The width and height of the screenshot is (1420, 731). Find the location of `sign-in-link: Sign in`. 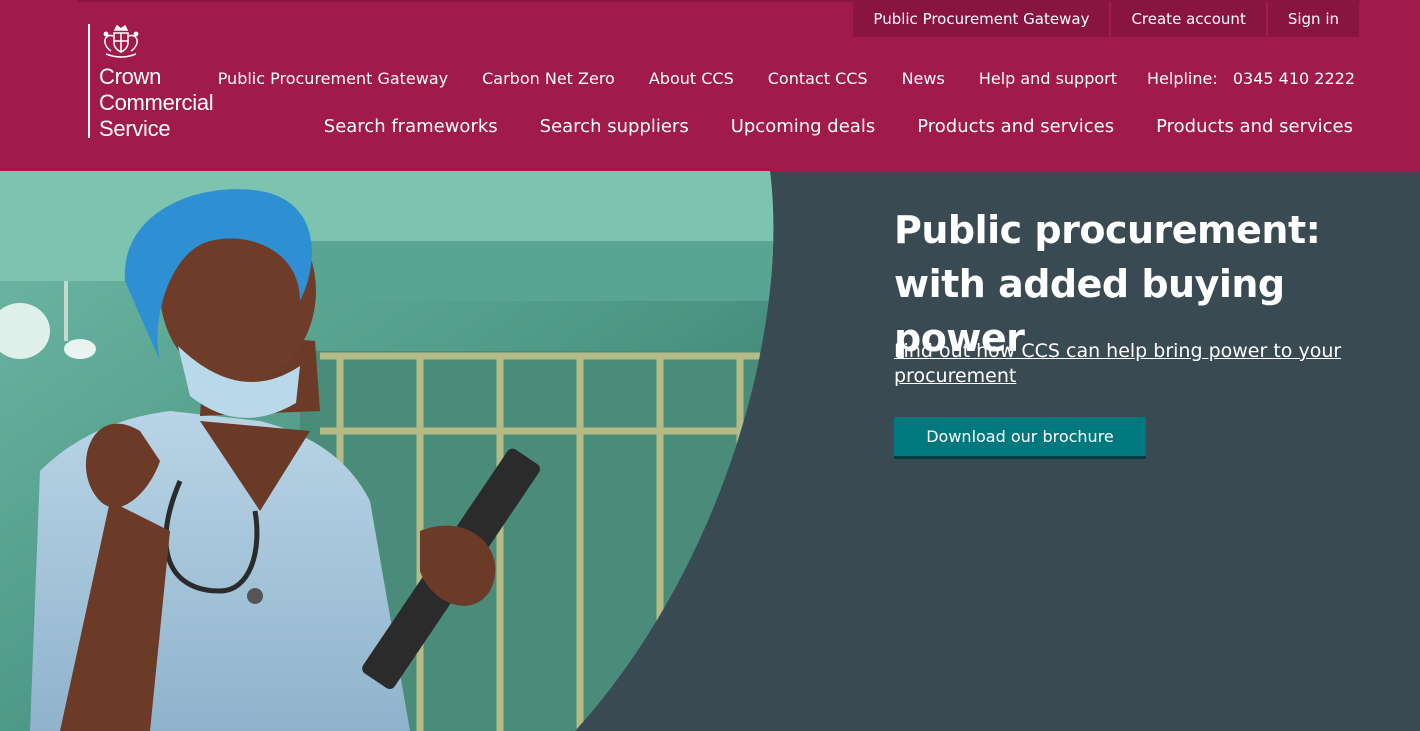

sign-in-link: Sign in is located at coordinates (1313, 19).